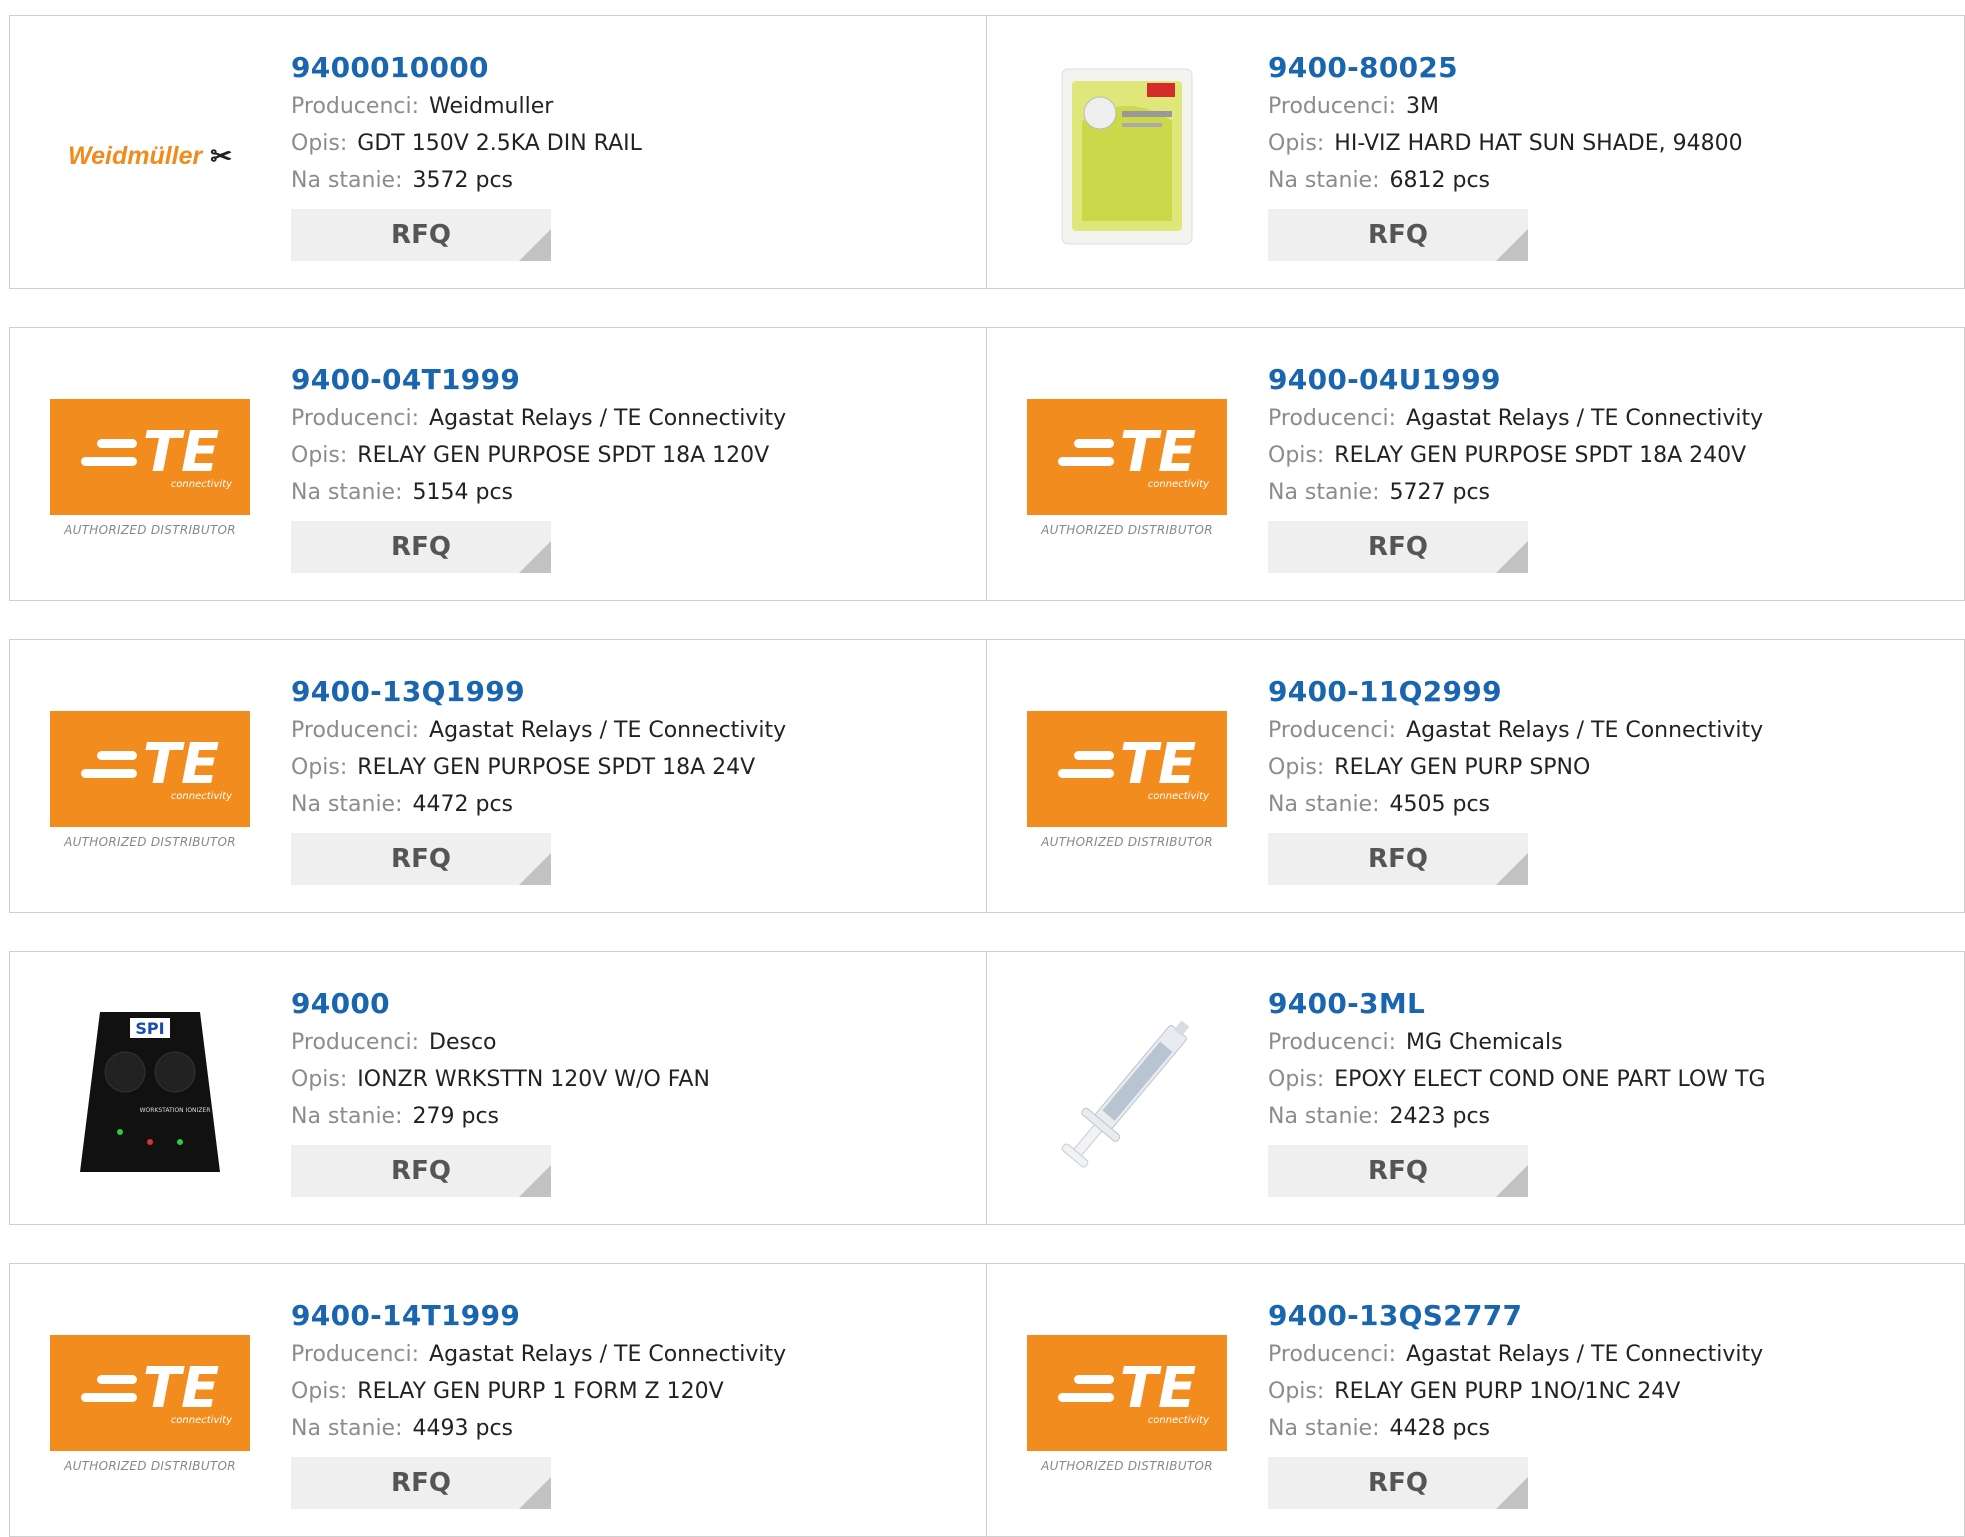 This screenshot has height=1537, width=1965. What do you see at coordinates (538, 692) in the screenshot?
I see `part-number-link: 9400-13Q1999` at bounding box center [538, 692].